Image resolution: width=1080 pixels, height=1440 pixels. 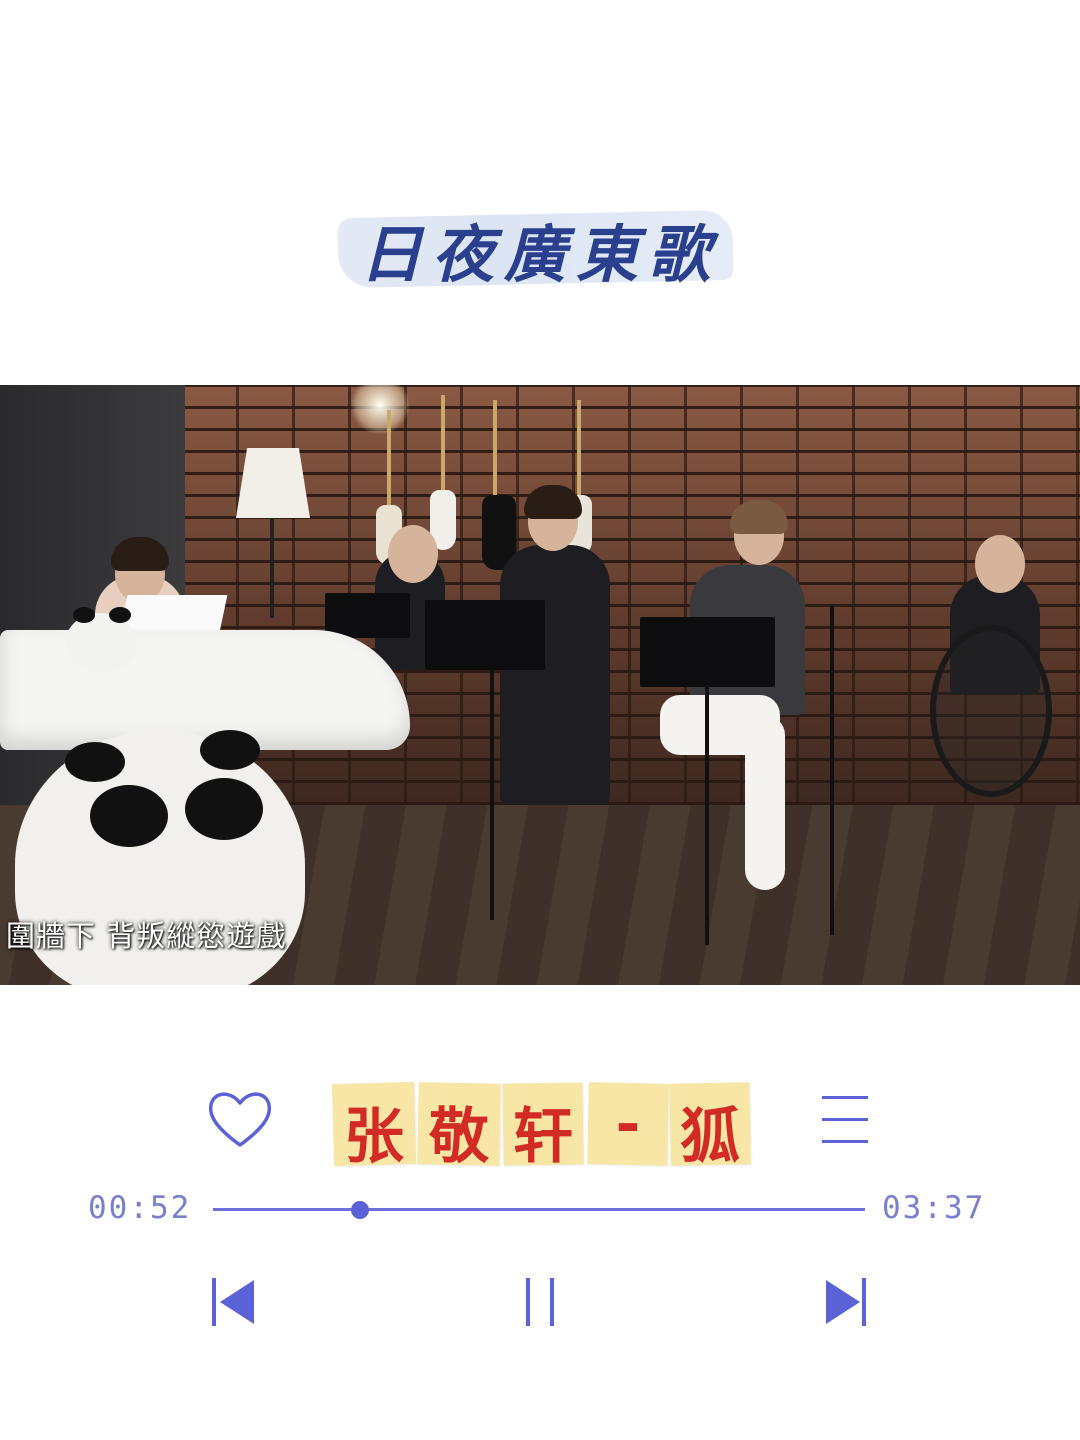 I want to click on floor-lamp-pole, so click(x=272, y=568).